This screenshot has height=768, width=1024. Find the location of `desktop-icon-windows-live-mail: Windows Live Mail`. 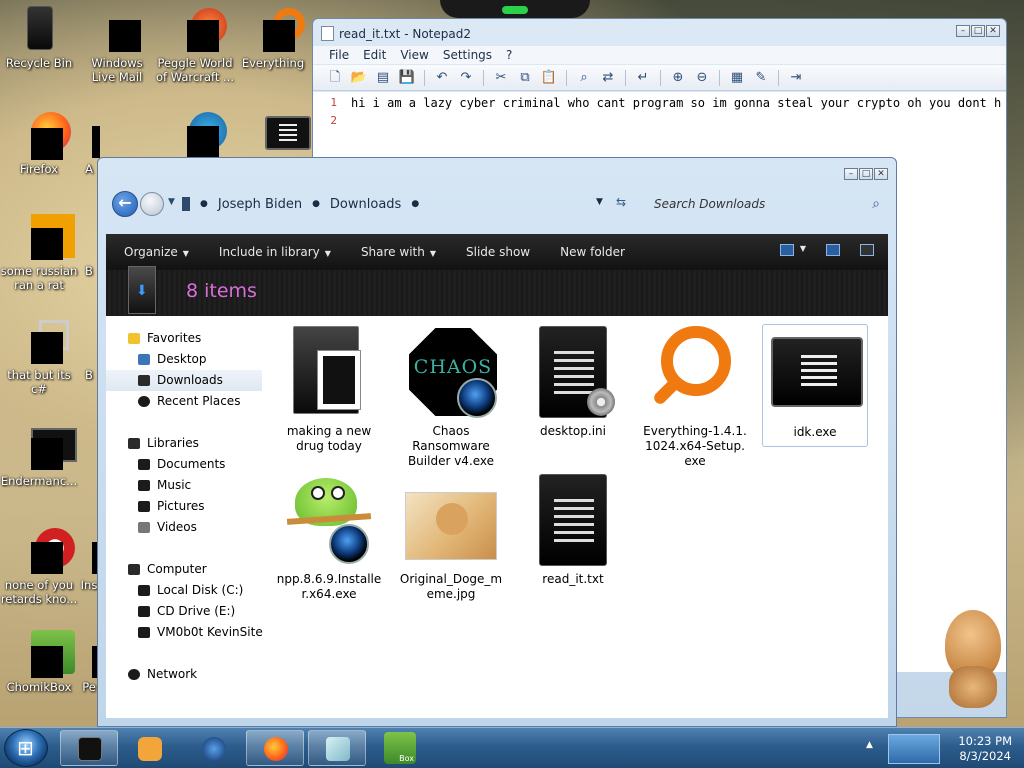

desktop-icon-windows-live-mail: Windows Live Mail is located at coordinates (117, 45).